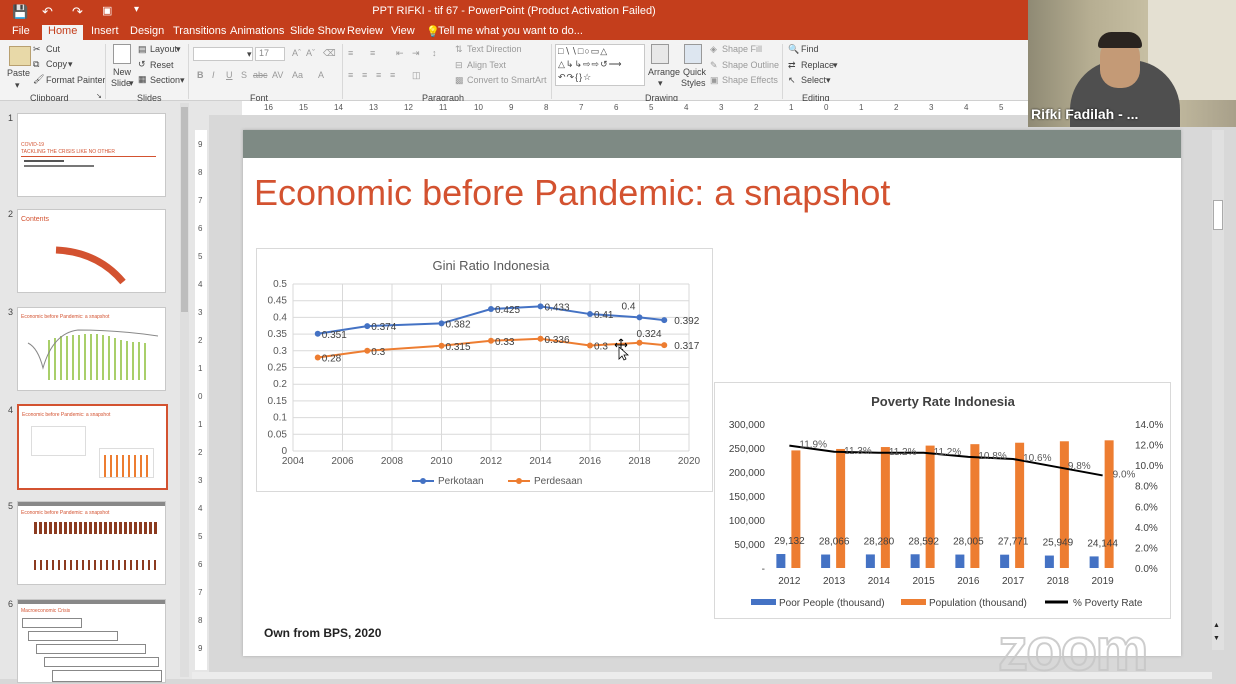 This screenshot has width=1236, height=684. I want to click on copy-dropdown-icon: ▾, so click(70, 64).